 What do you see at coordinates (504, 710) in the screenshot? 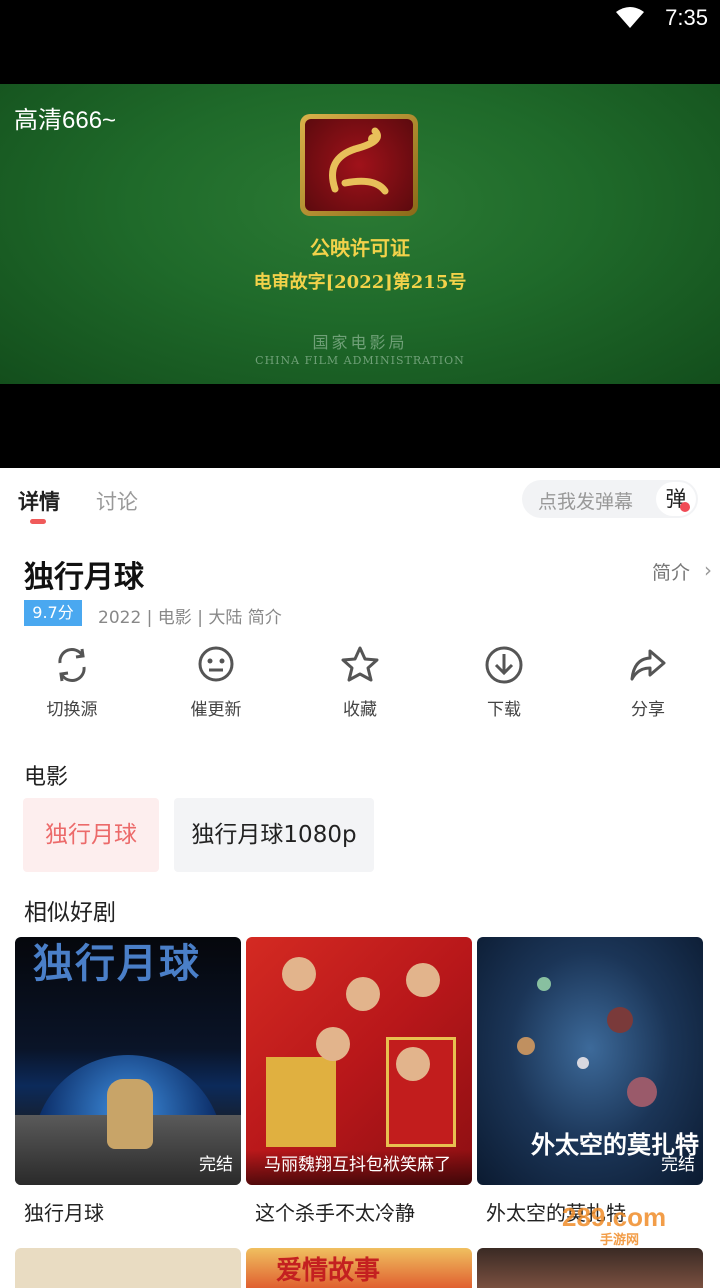
I see `action-label: 下载` at bounding box center [504, 710].